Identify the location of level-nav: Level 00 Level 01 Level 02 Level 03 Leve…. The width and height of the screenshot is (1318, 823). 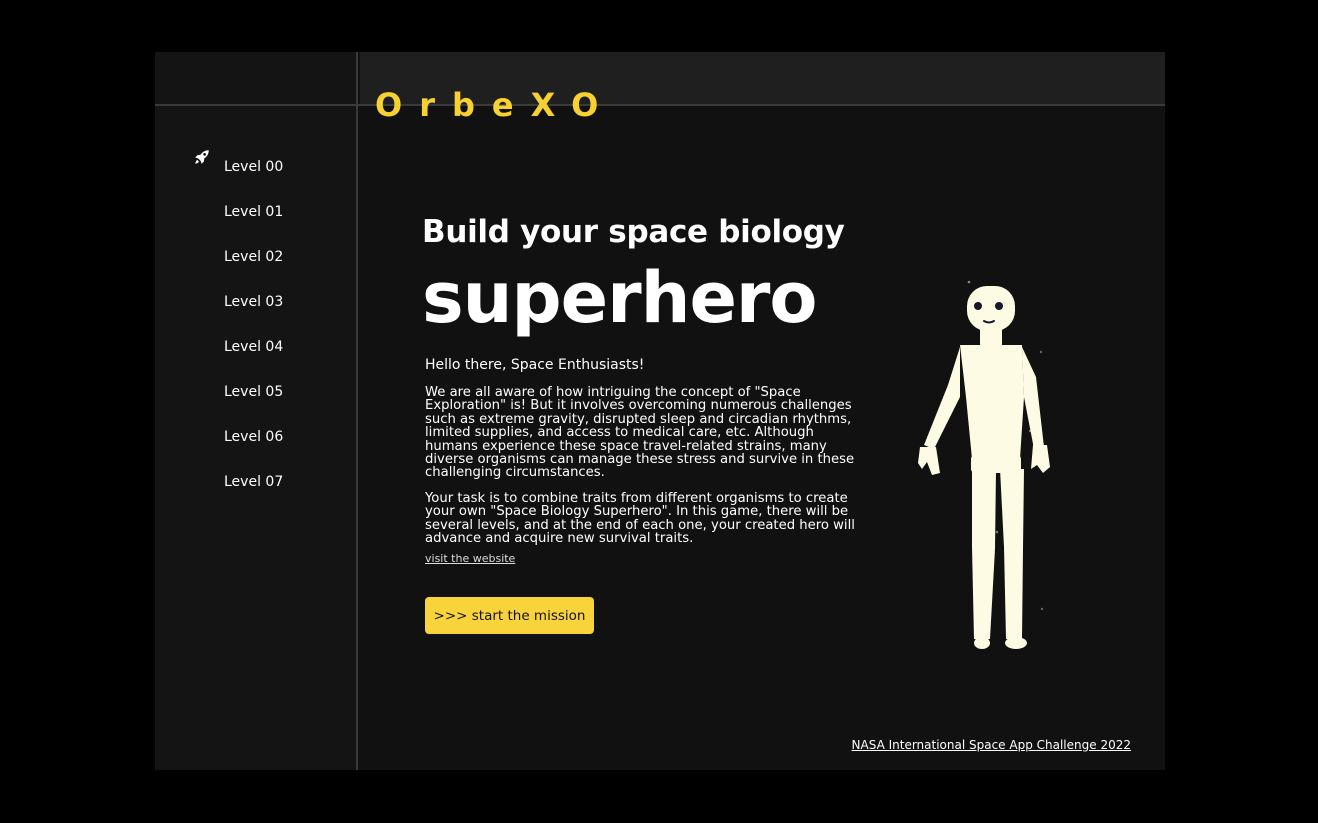
(256, 324).